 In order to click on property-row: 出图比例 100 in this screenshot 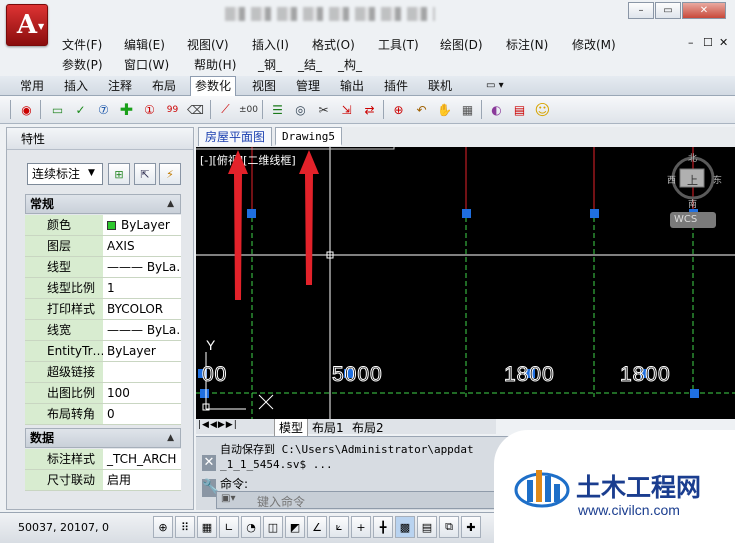, I will do `click(103, 393)`.